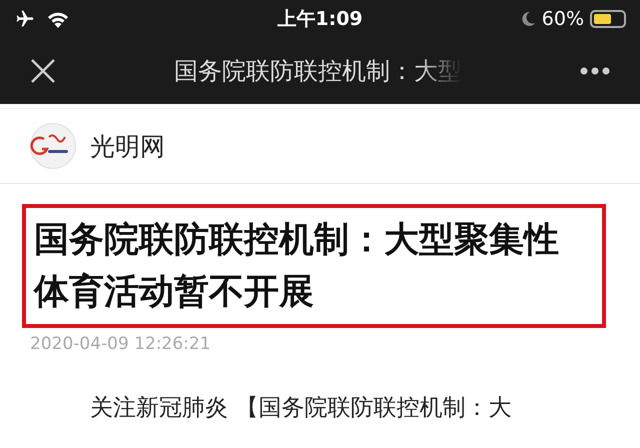 This screenshot has width=640, height=448. Describe the element at coordinates (53, 146) in the screenshot. I see `logo-icon` at that location.